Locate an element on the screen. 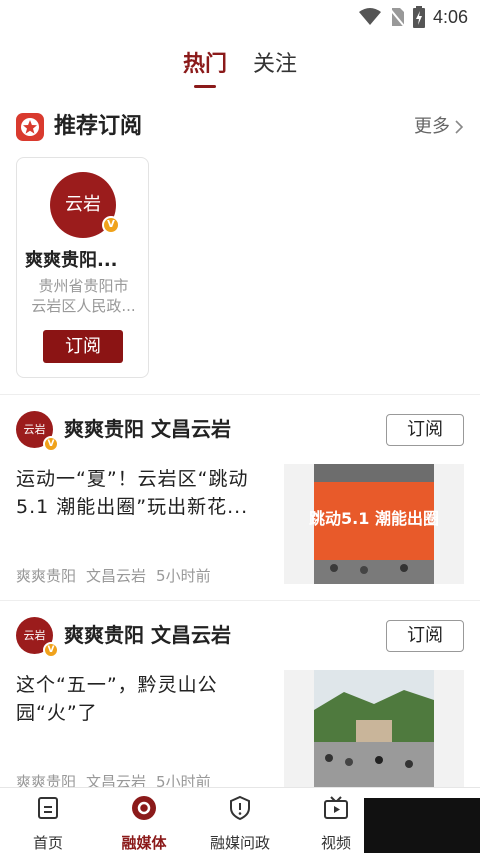 This screenshot has height=853, width=480. status-time: 4:06 is located at coordinates (450, 16).